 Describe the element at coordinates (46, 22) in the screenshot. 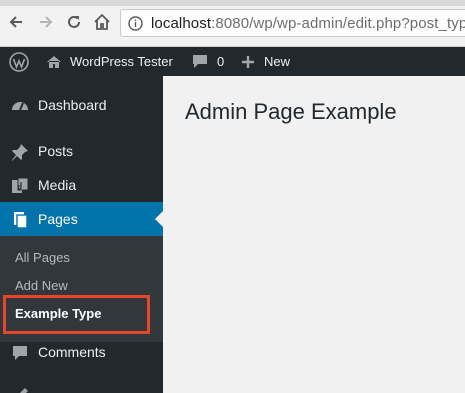

I see `forward-icon` at that location.